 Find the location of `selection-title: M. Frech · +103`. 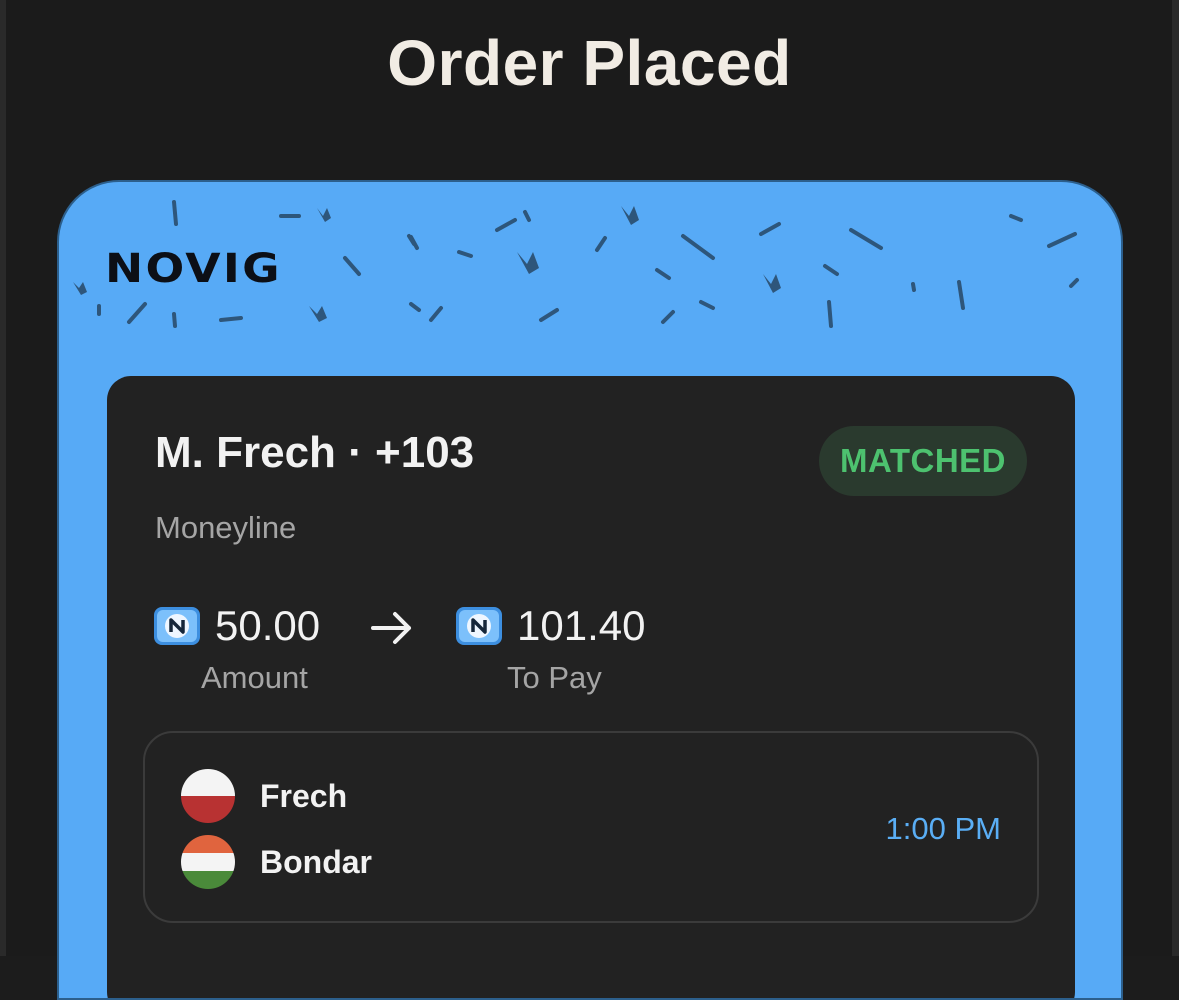

selection-title: M. Frech · +103 is located at coordinates (315, 452).